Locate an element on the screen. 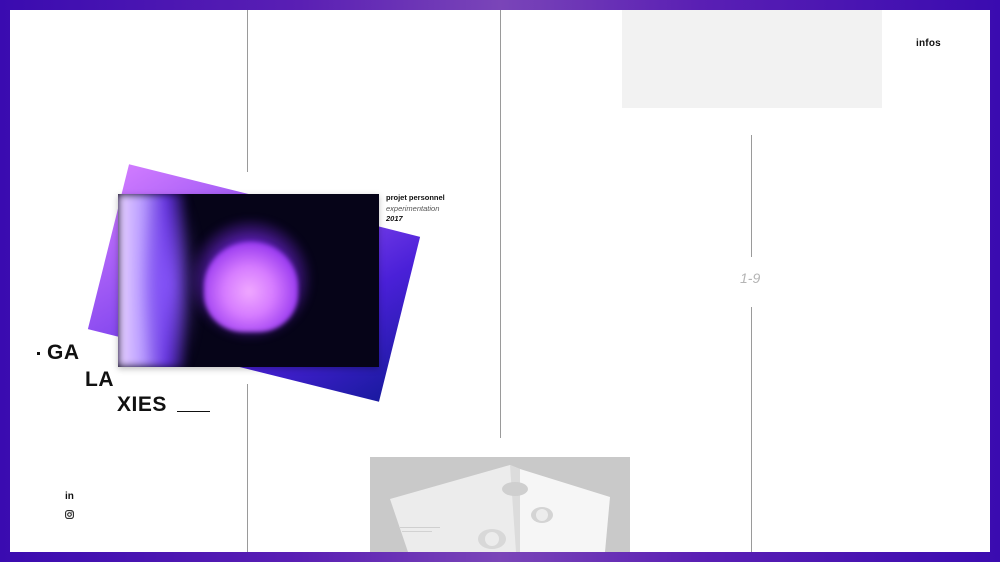 The image size is (1000, 562). mockup-graphic is located at coordinates (500, 508).